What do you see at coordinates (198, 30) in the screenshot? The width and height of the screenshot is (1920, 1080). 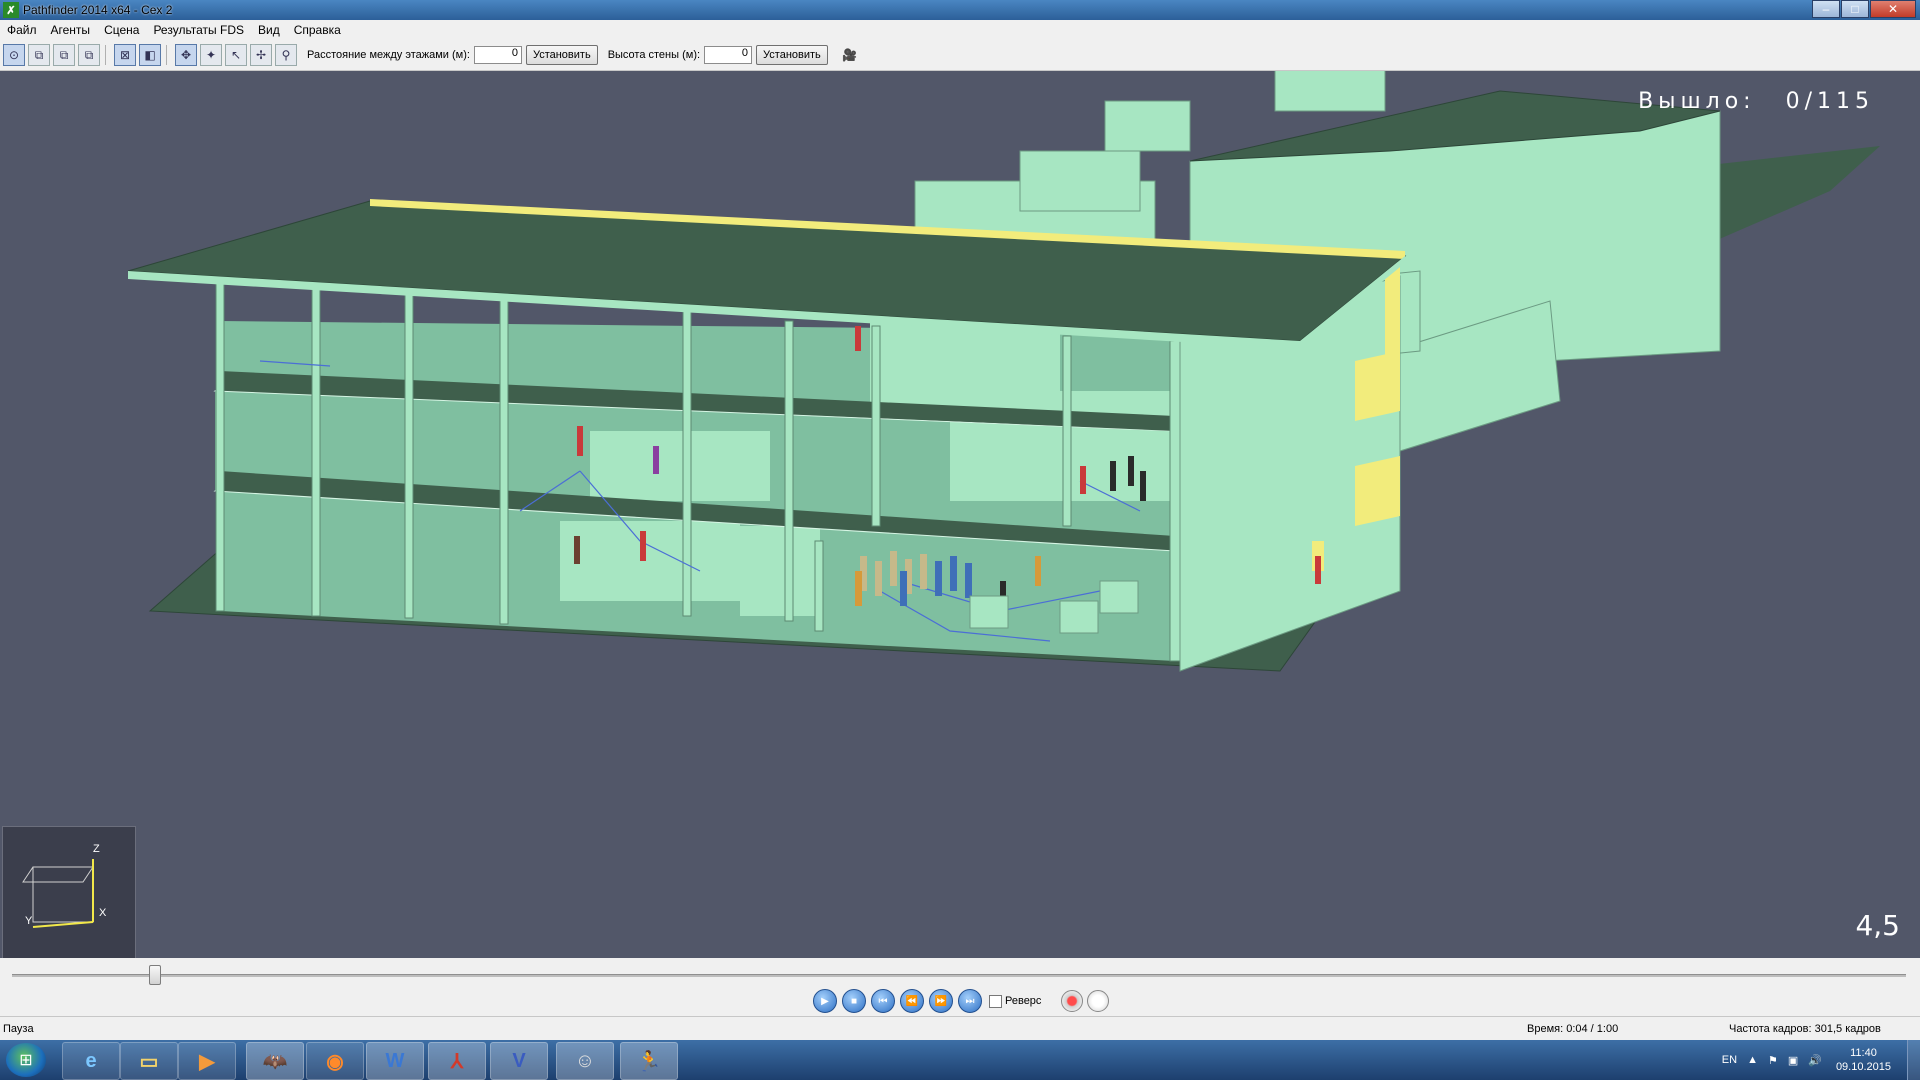 I see `menu-fds-results: Результаты FDS` at bounding box center [198, 30].